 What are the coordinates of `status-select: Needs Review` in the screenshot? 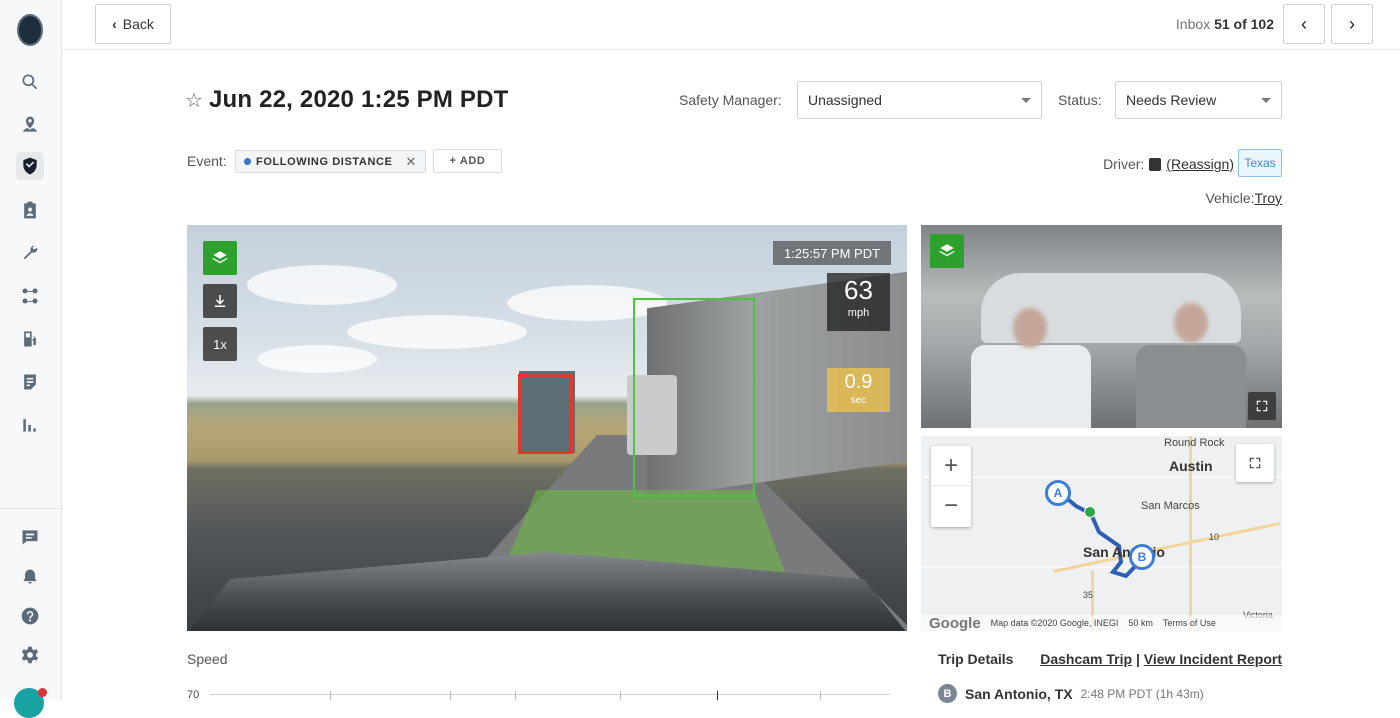 It's located at (1198, 100).